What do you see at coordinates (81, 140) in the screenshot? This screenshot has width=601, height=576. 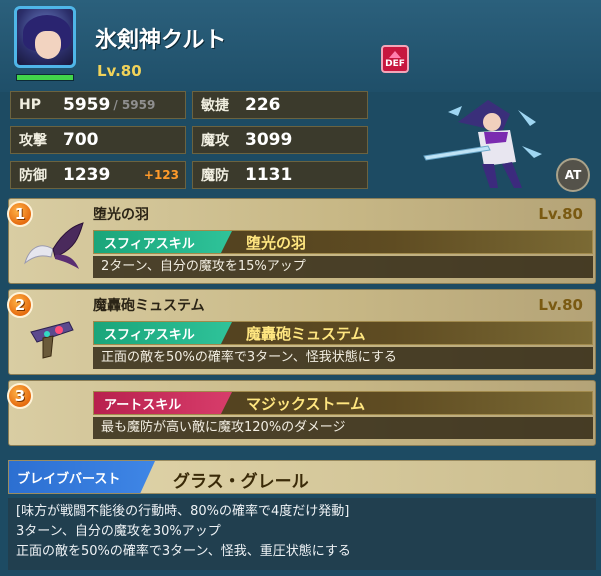 I see `stat-value: 700` at bounding box center [81, 140].